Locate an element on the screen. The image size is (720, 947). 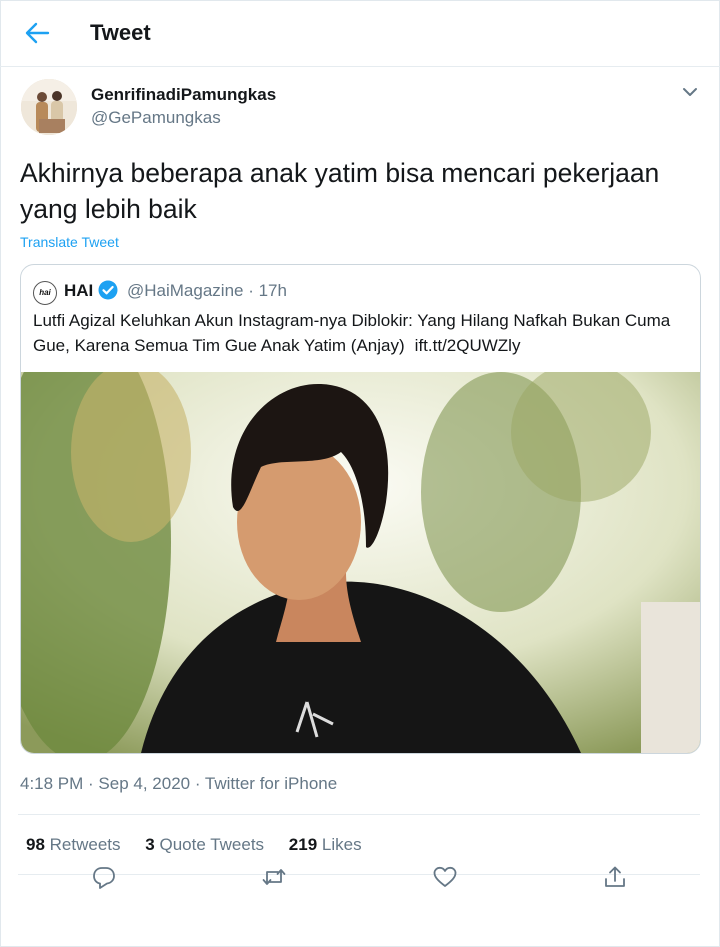
likes-label: Likes is located at coordinates (341, 844).